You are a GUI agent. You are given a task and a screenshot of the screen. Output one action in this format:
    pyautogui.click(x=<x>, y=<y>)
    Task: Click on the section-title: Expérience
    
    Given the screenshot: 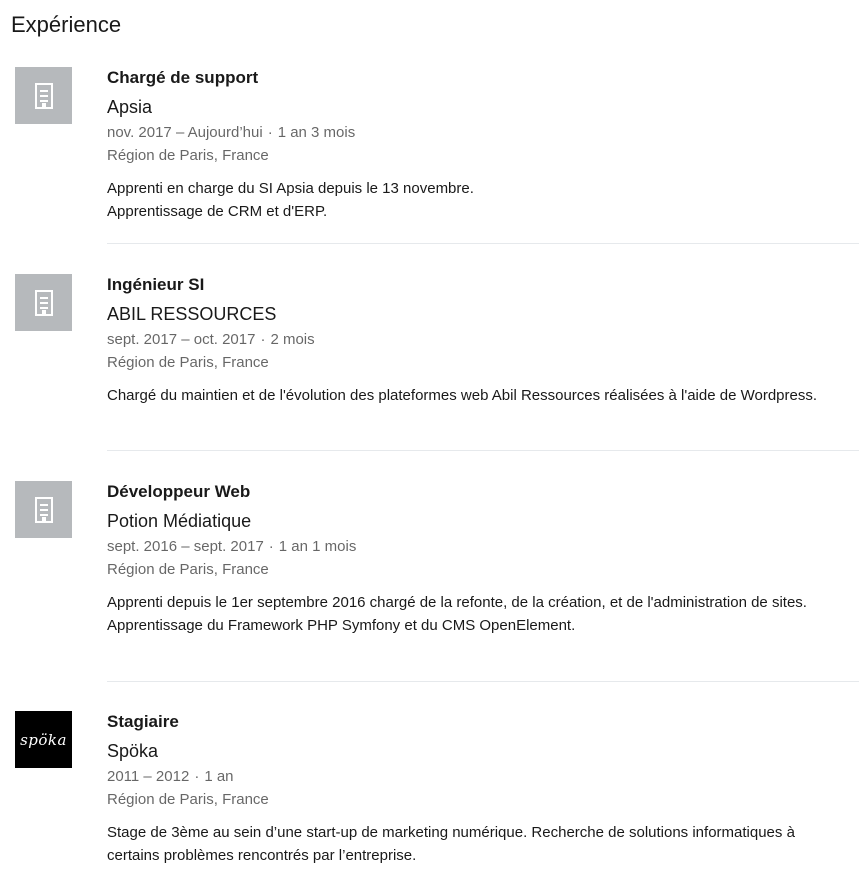 What is the action you would take?
    pyautogui.click(x=66, y=24)
    